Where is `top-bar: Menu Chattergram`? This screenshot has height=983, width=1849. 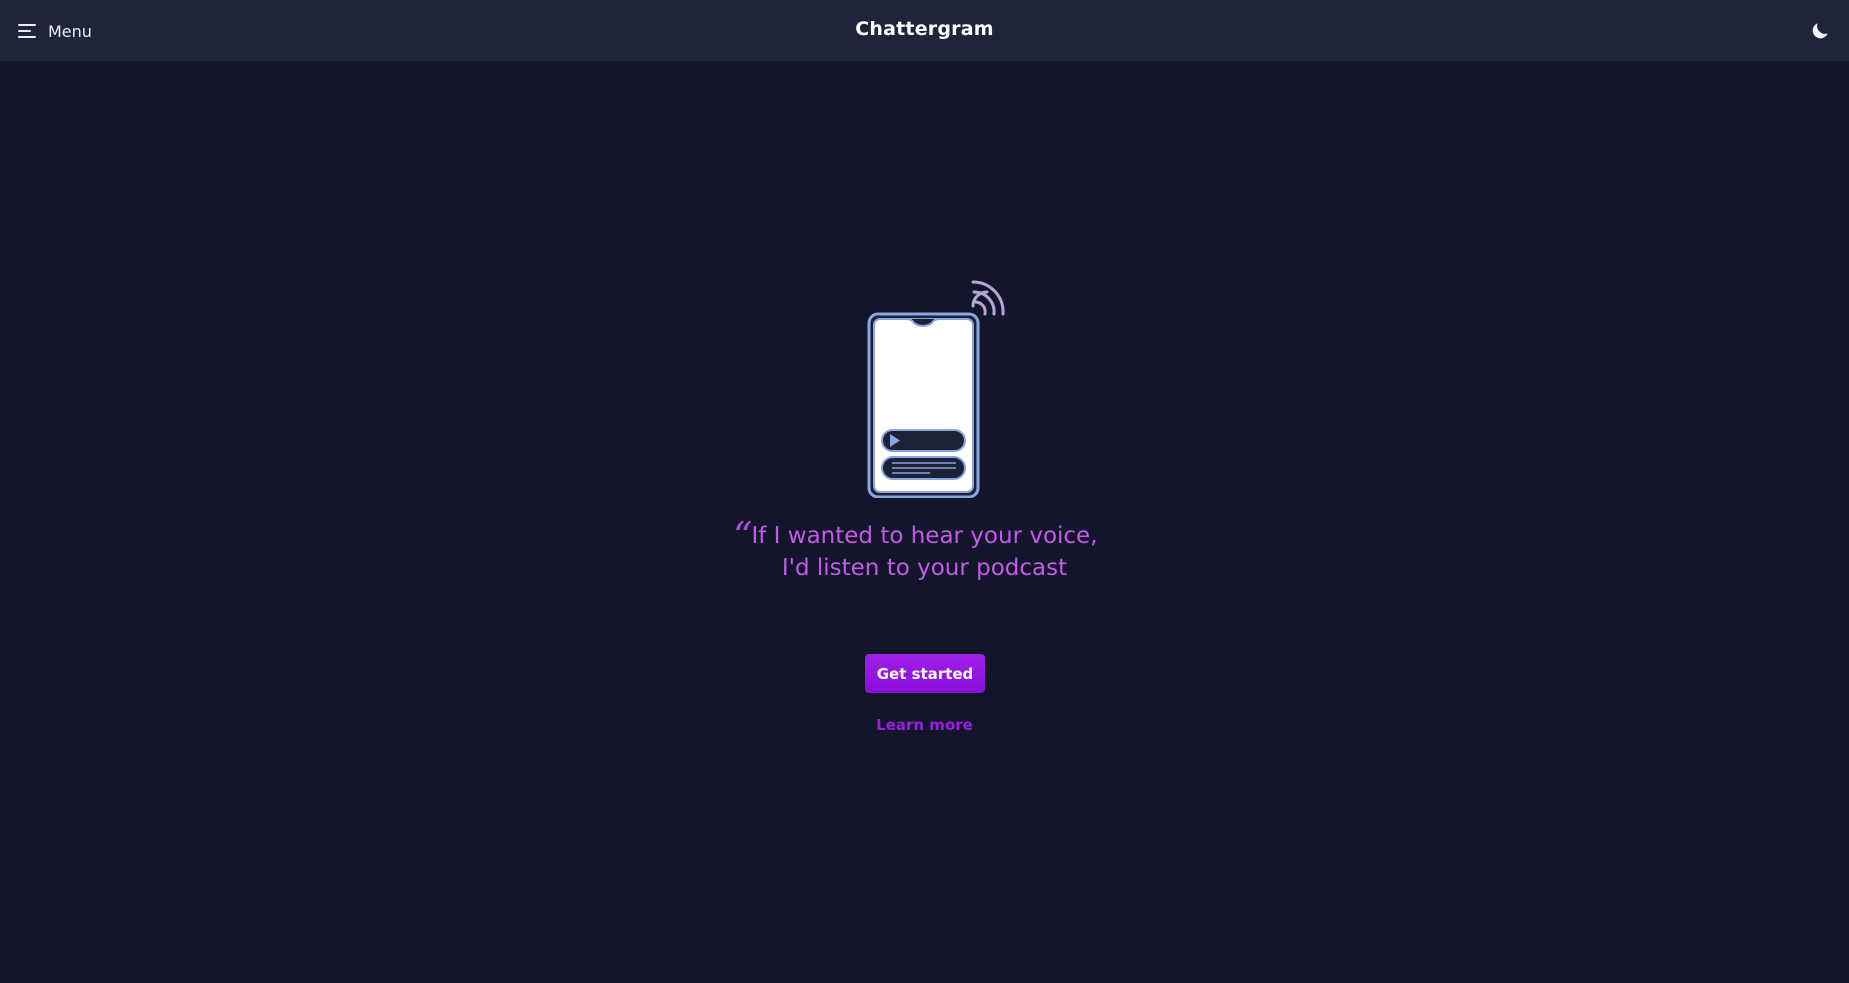
top-bar: Menu Chattergram is located at coordinates (924, 31).